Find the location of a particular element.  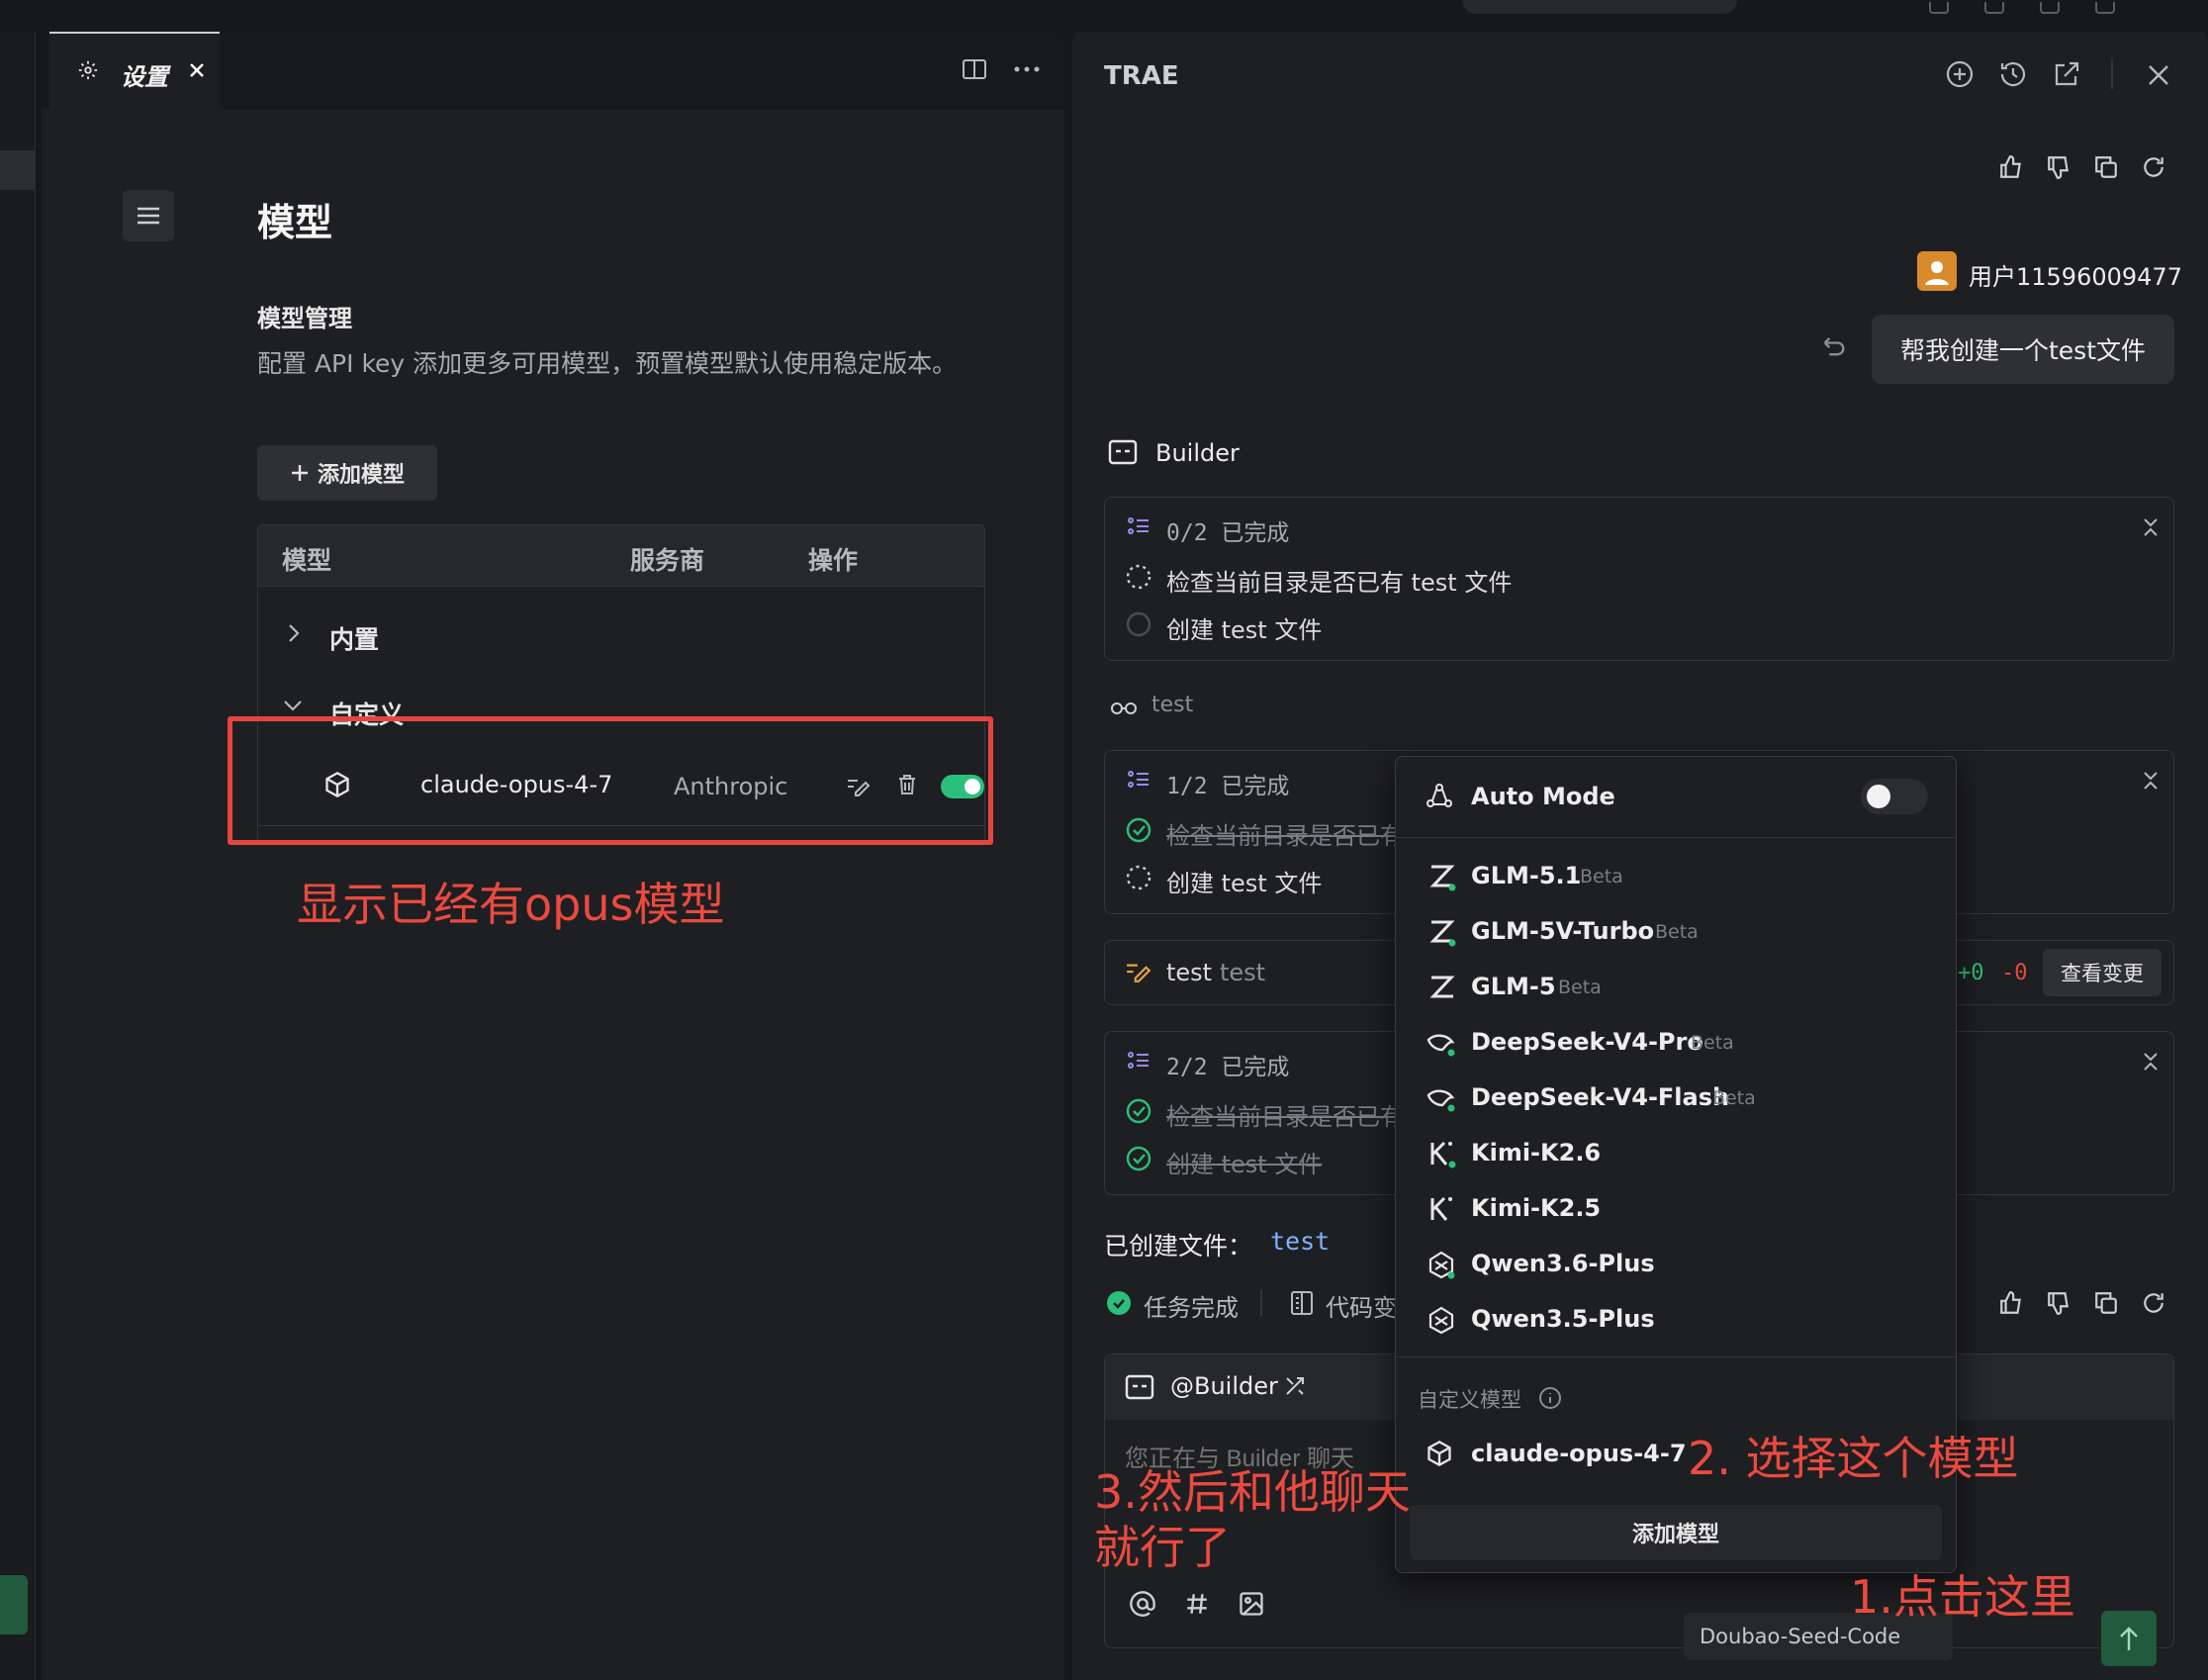

auto-mode-row: Auto Mode is located at coordinates (1676, 797).